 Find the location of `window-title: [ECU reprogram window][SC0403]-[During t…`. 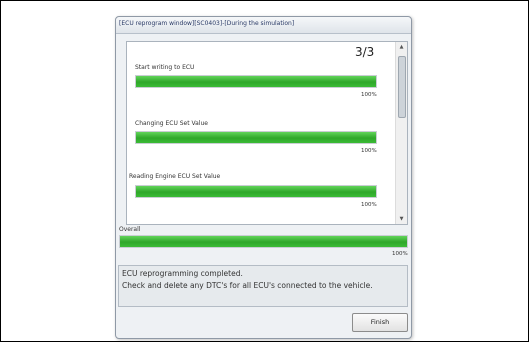

window-title: [ECU reprogram window][SC0403]-[During t… is located at coordinates (207, 23).